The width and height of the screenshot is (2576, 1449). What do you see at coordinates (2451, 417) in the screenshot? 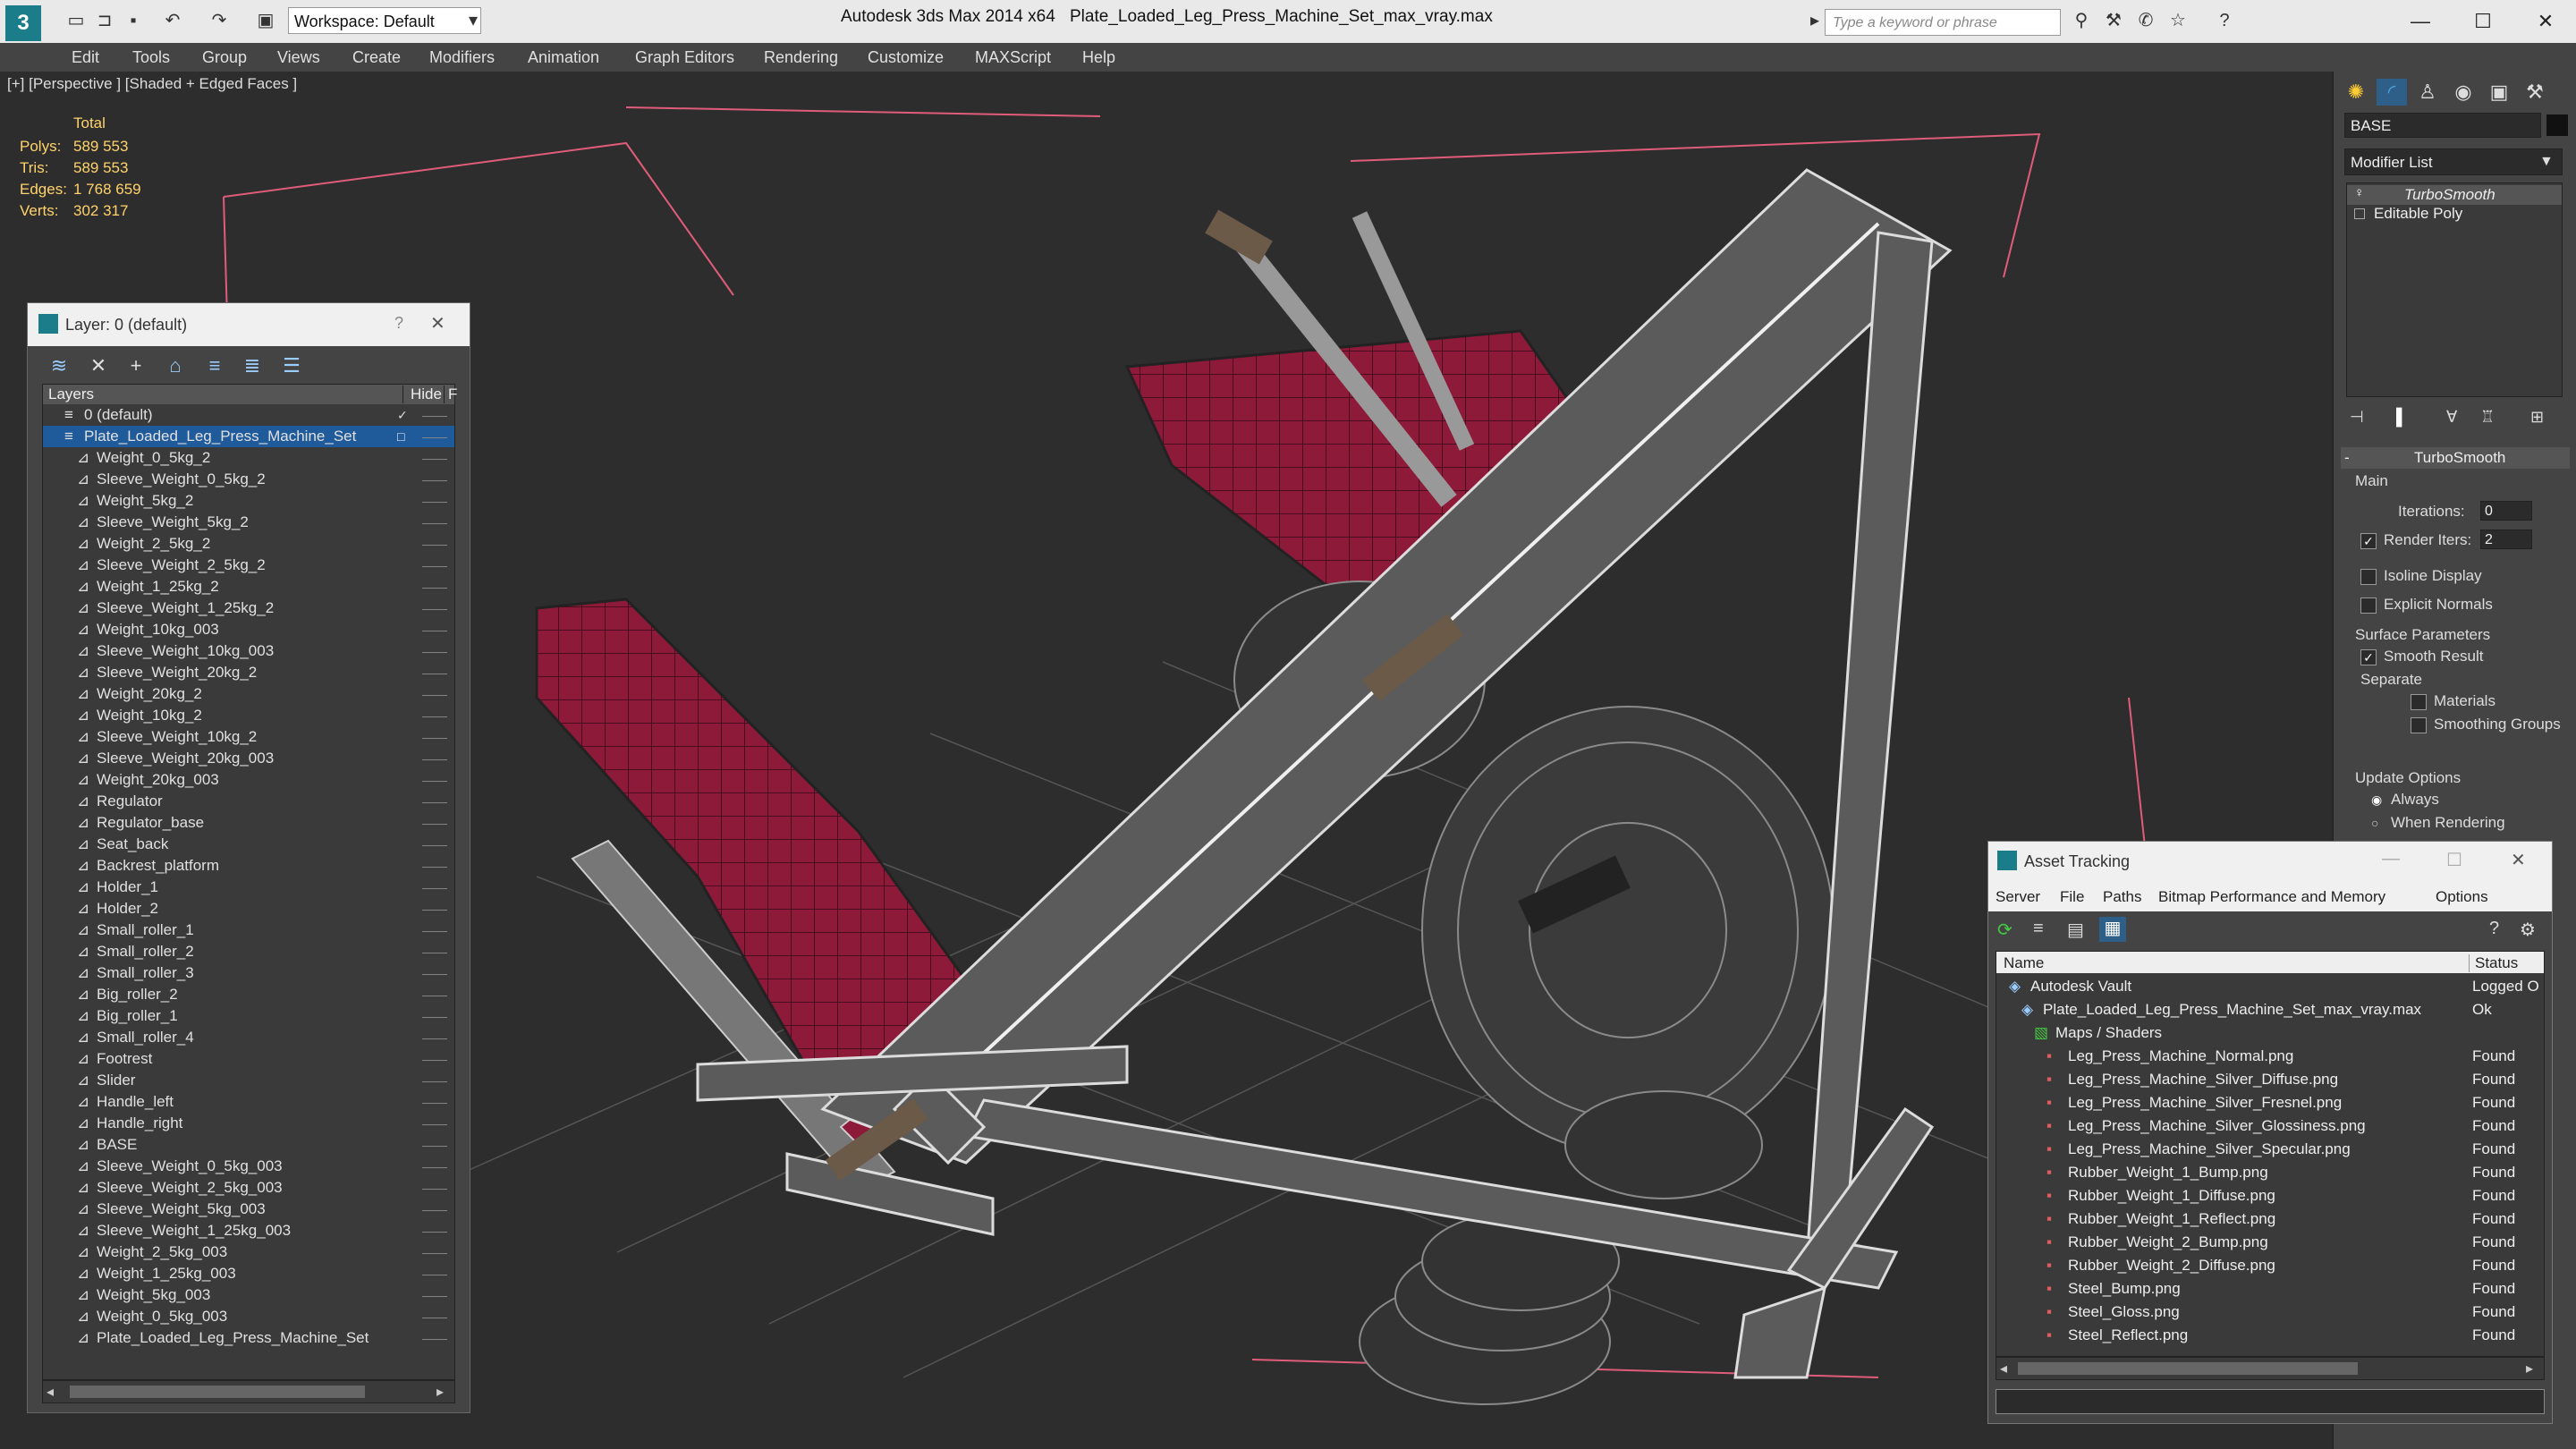
I see `make-unique-icon: ∀` at bounding box center [2451, 417].